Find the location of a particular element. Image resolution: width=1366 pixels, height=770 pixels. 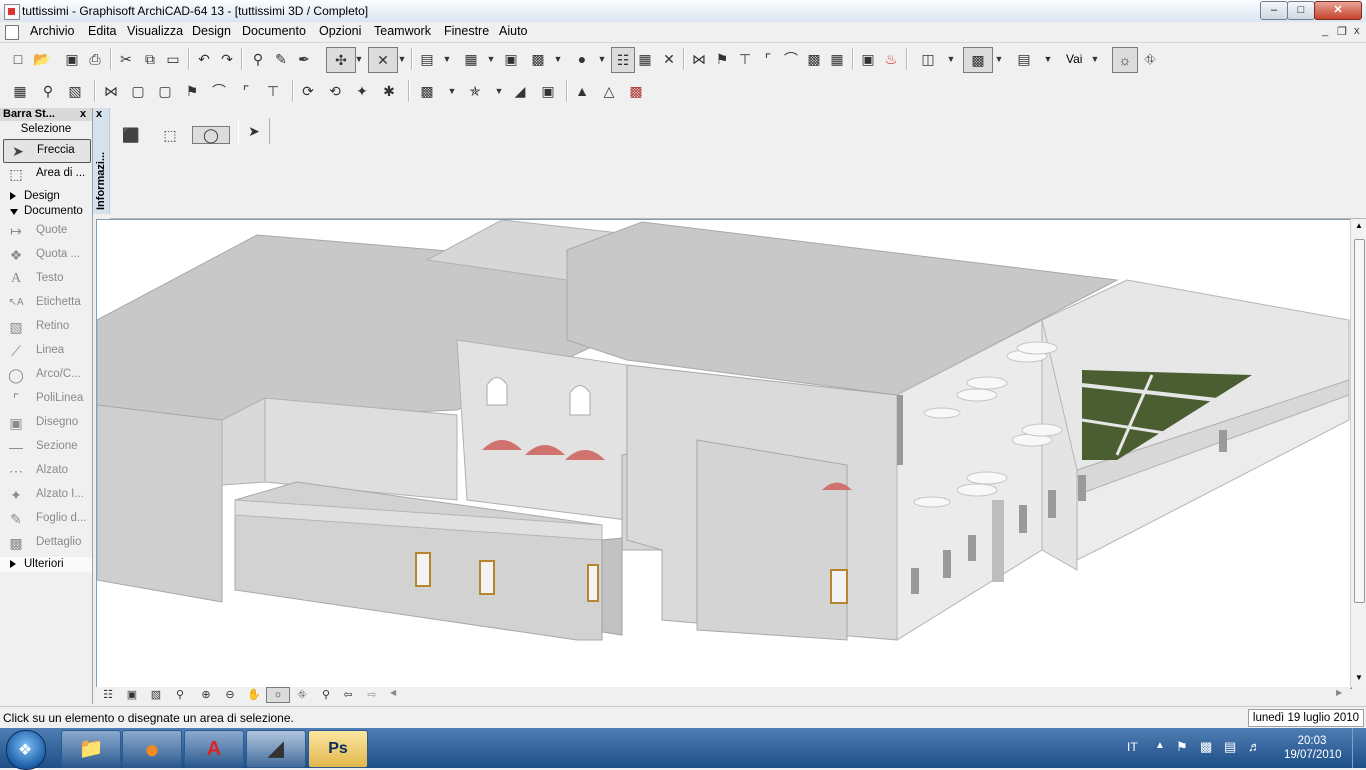

minimize-button: – is located at coordinates (1274, 10).